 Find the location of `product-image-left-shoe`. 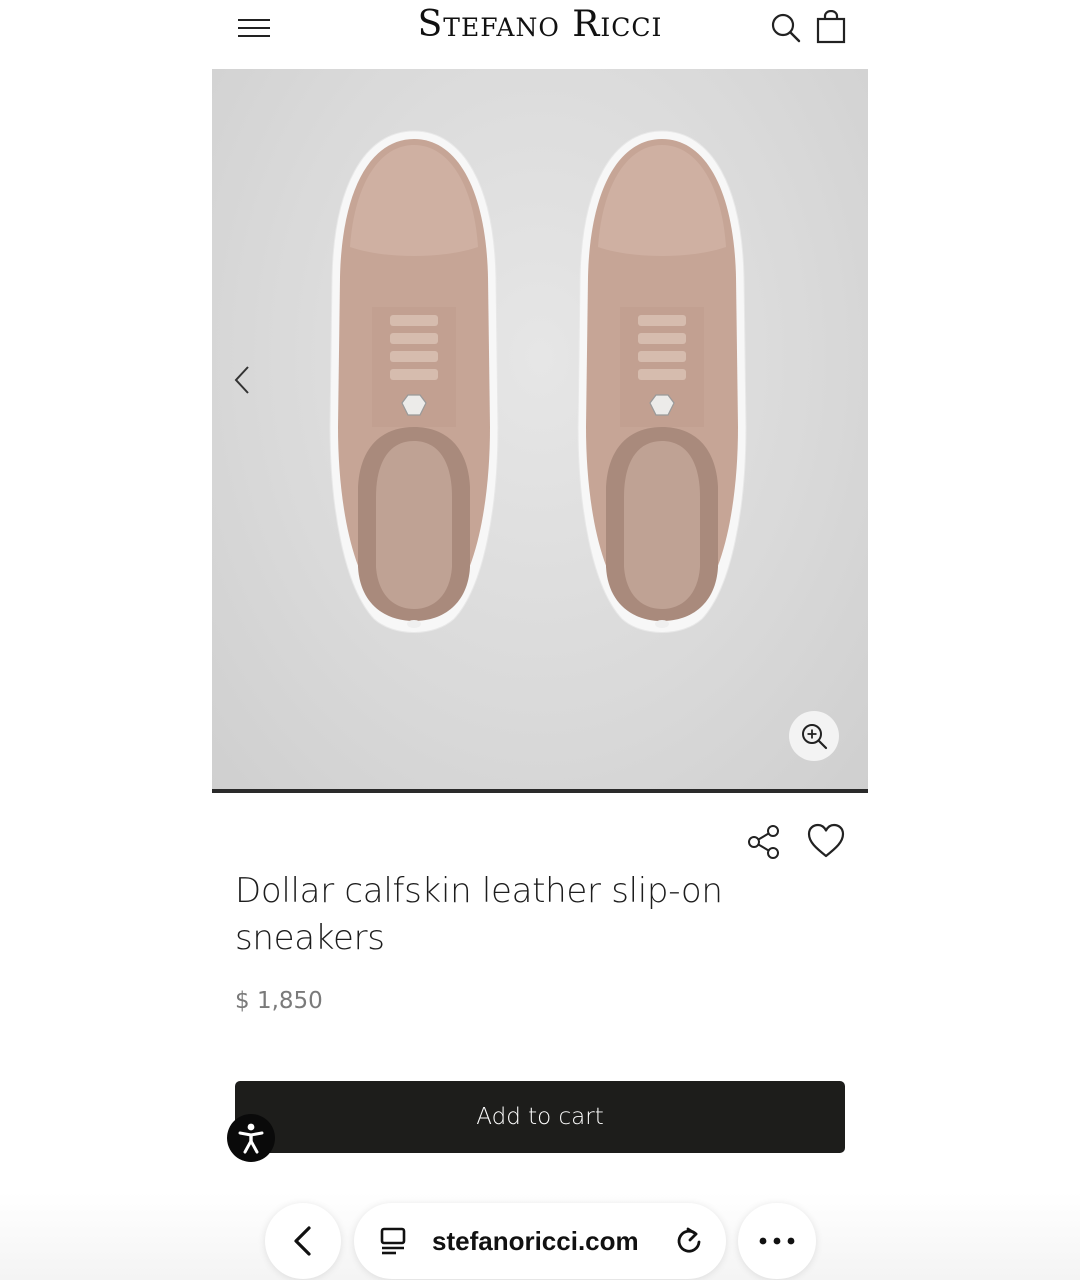

product-image-left-shoe is located at coordinates (414, 381).